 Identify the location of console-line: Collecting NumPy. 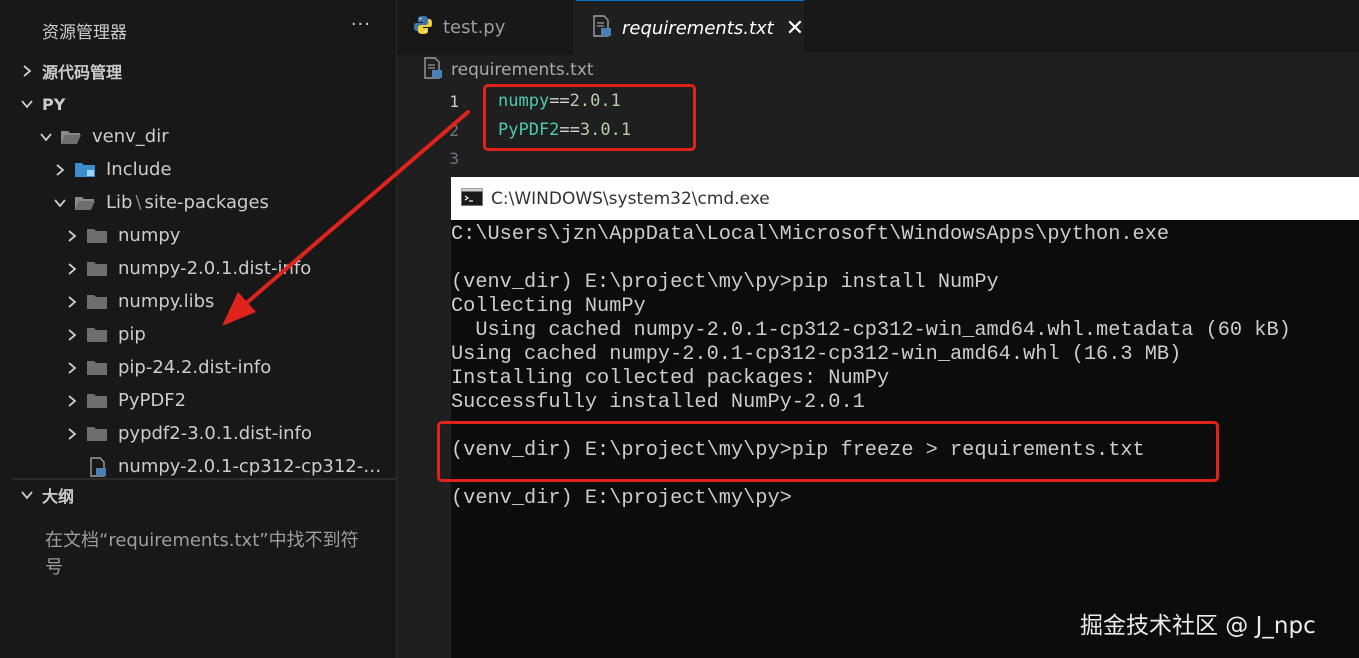
(548, 306).